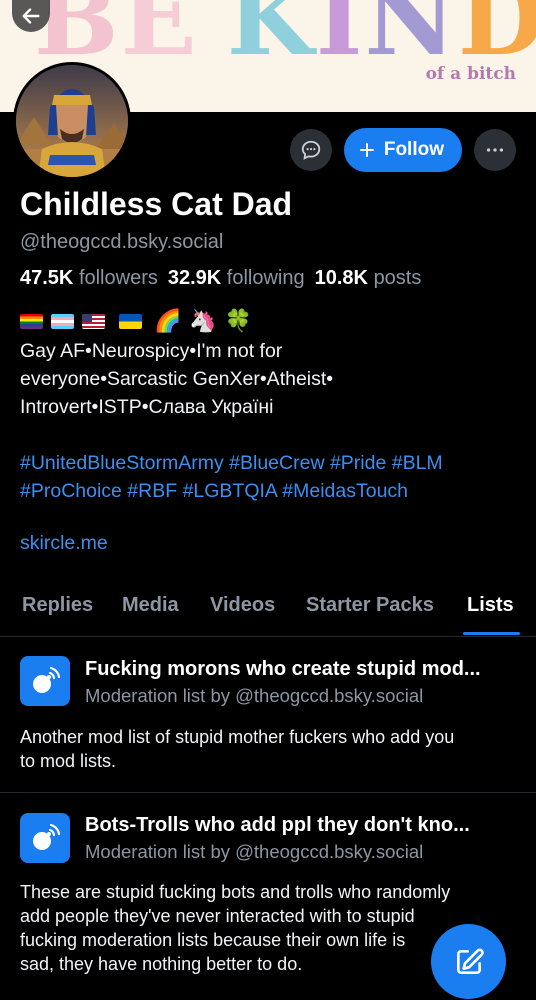 The height and width of the screenshot is (1000, 536). What do you see at coordinates (194, 278) in the screenshot?
I see `following-count: 32.9K` at bounding box center [194, 278].